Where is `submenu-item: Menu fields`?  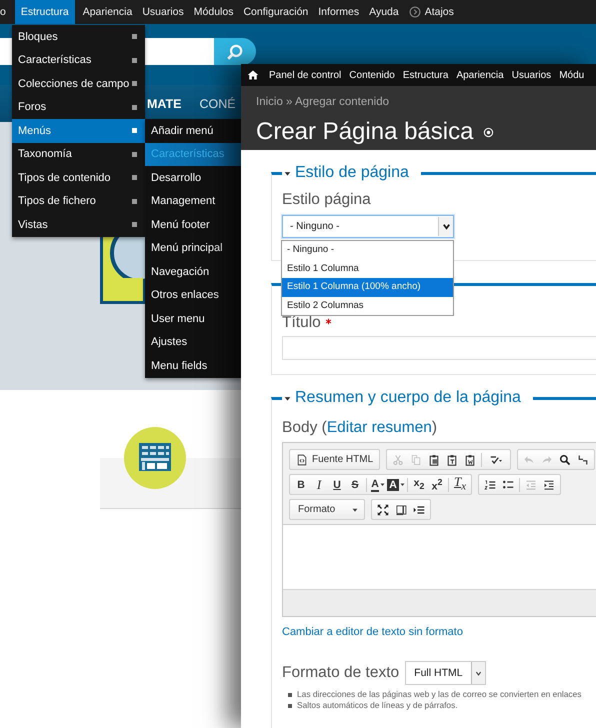
submenu-item: Menu fields is located at coordinates (193, 366).